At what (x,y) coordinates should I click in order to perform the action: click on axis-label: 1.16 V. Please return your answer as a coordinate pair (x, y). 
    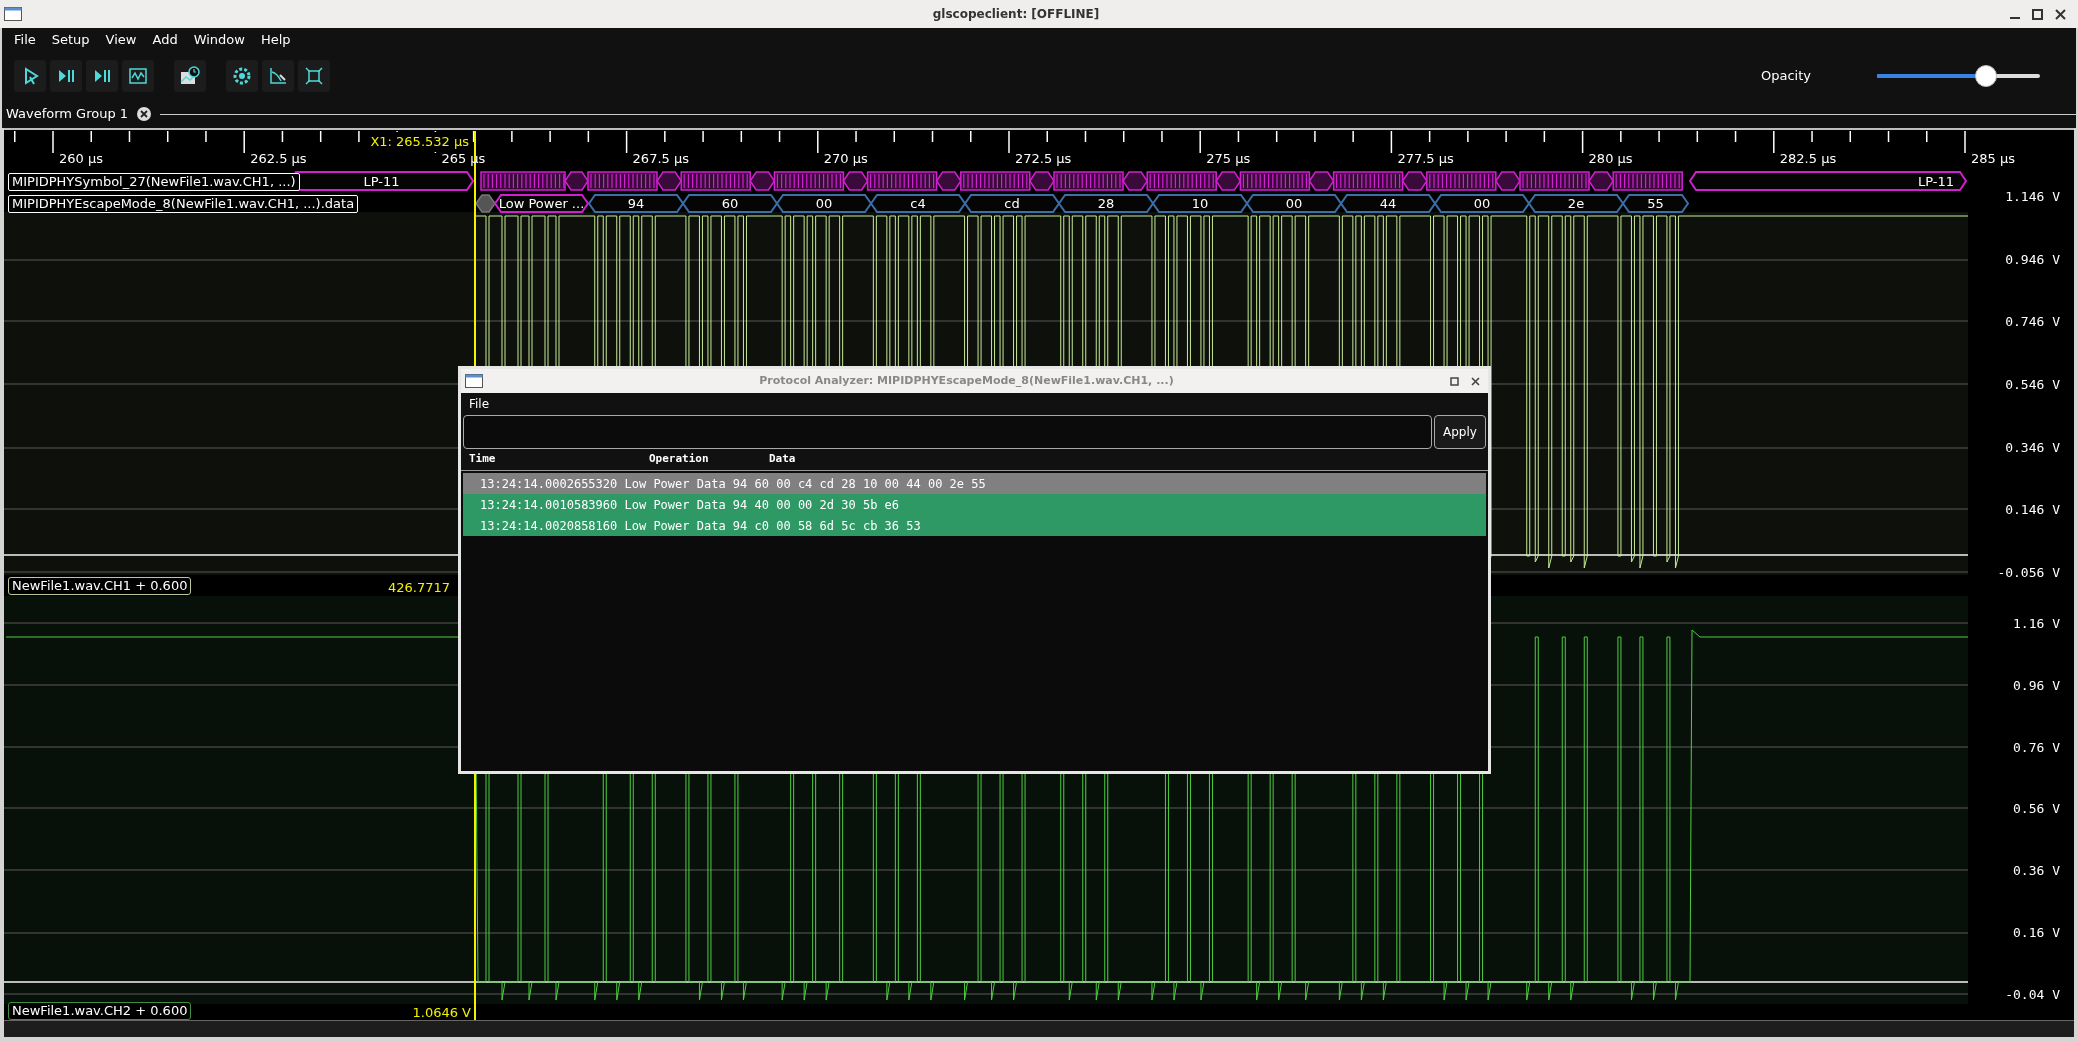
    Looking at the image, I should click on (2036, 624).